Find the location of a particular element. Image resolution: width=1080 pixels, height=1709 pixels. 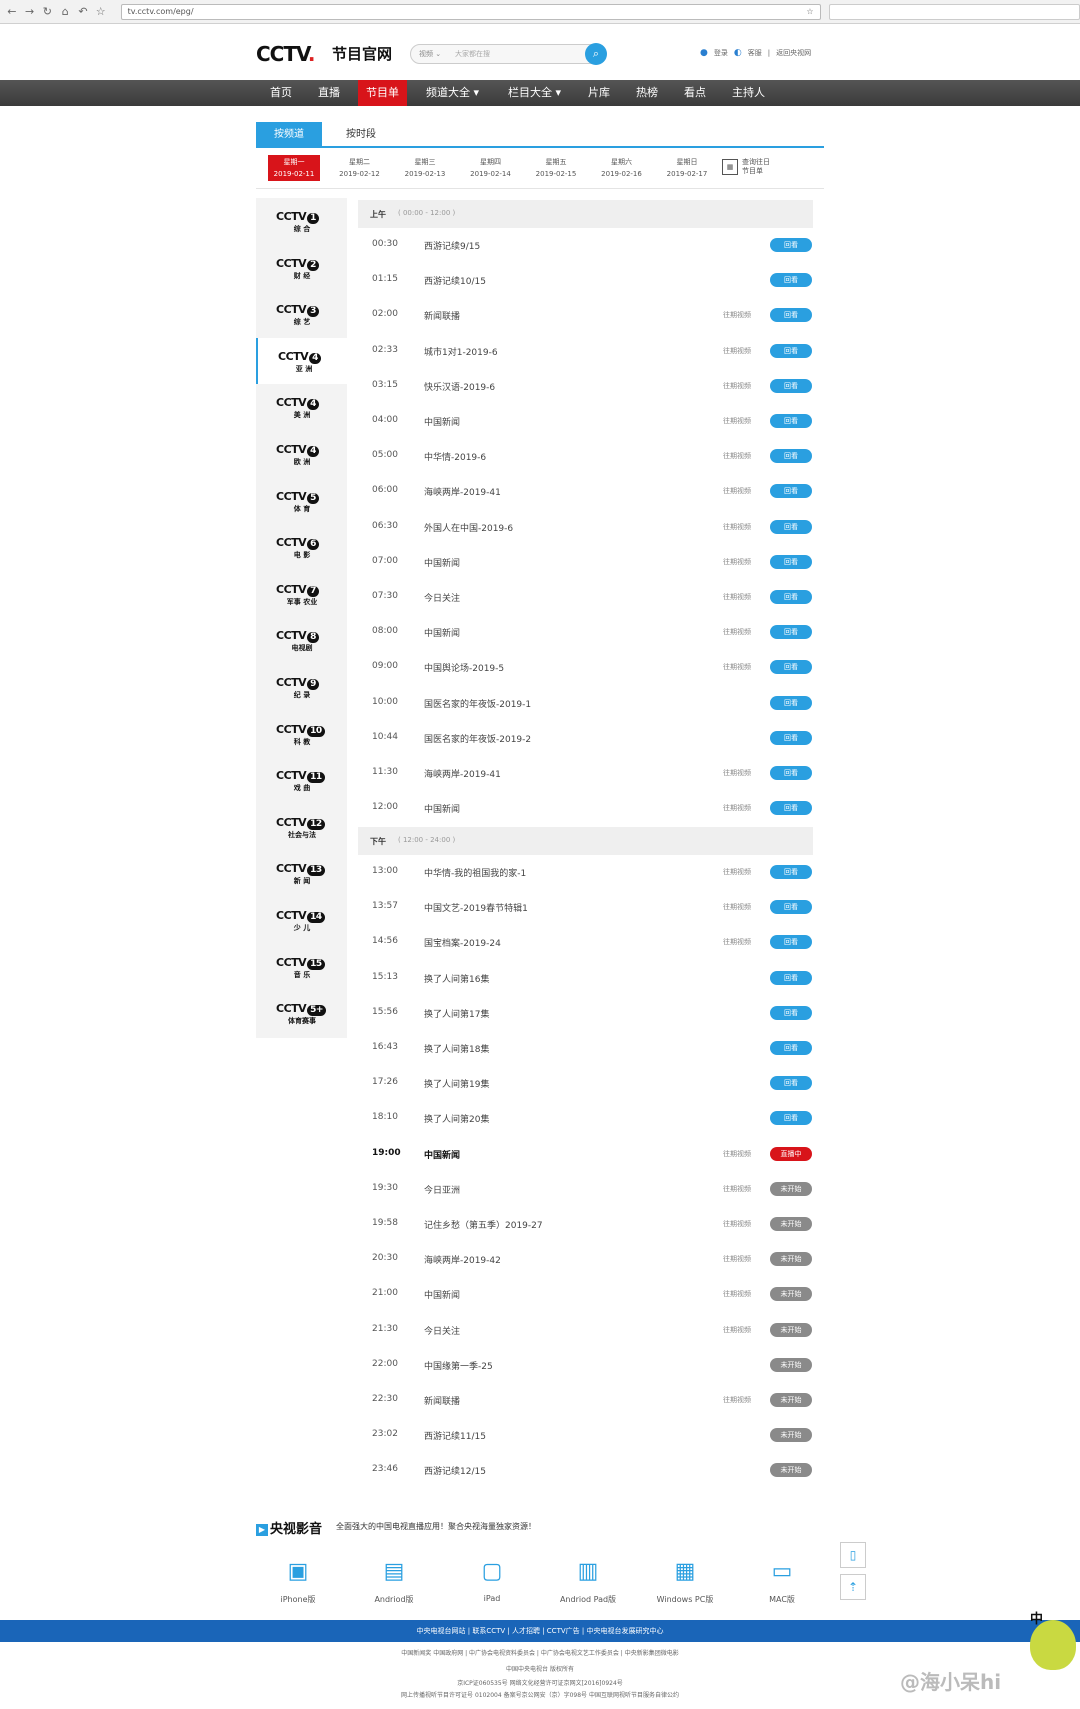

sidebar-item-channel: CCTV 11 戏 曲 is located at coordinates (301, 780).